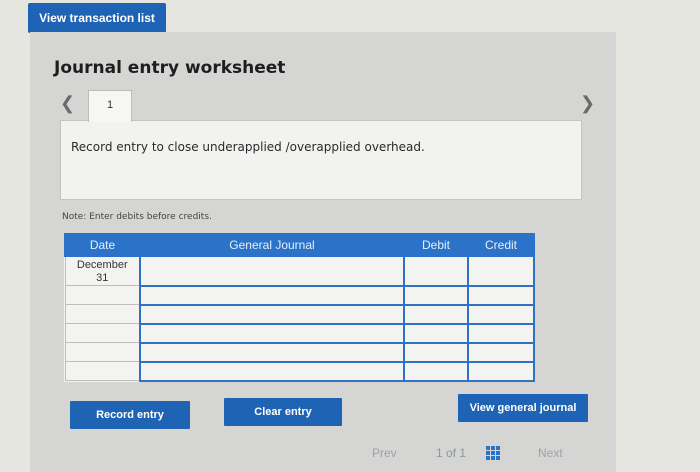 Image resolution: width=700 pixels, height=472 pixels. What do you see at coordinates (170, 68) in the screenshot?
I see `page-title: Journal entry worksheet` at bounding box center [170, 68].